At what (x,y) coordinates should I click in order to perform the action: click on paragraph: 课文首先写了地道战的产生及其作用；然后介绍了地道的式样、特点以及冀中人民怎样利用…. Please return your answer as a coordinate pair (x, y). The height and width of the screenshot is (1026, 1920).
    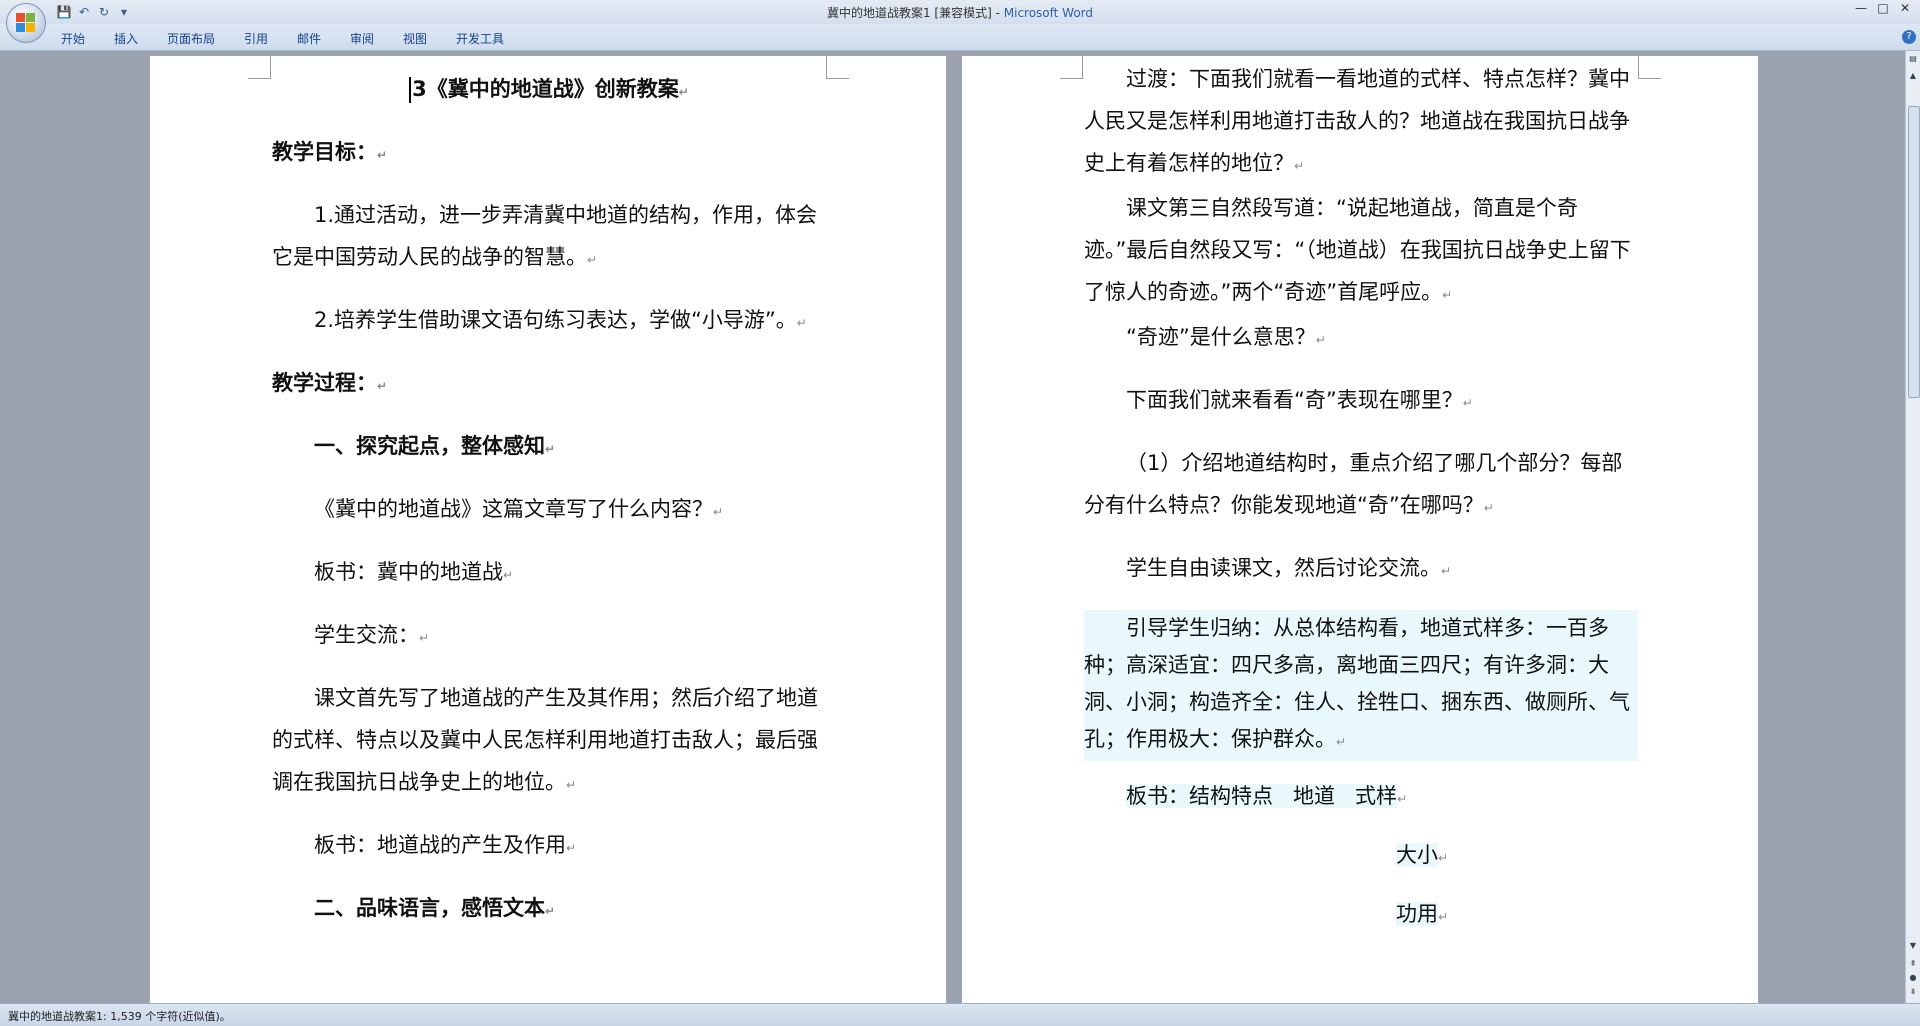
    Looking at the image, I should click on (545, 740).